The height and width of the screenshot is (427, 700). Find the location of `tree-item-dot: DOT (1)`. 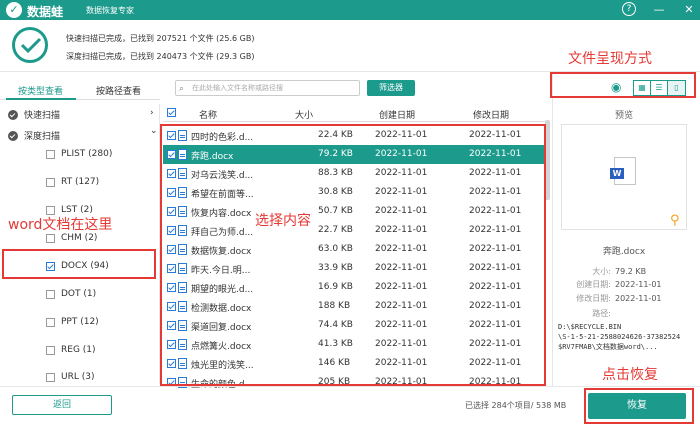

tree-item-dot: DOT (1) is located at coordinates (71, 294).